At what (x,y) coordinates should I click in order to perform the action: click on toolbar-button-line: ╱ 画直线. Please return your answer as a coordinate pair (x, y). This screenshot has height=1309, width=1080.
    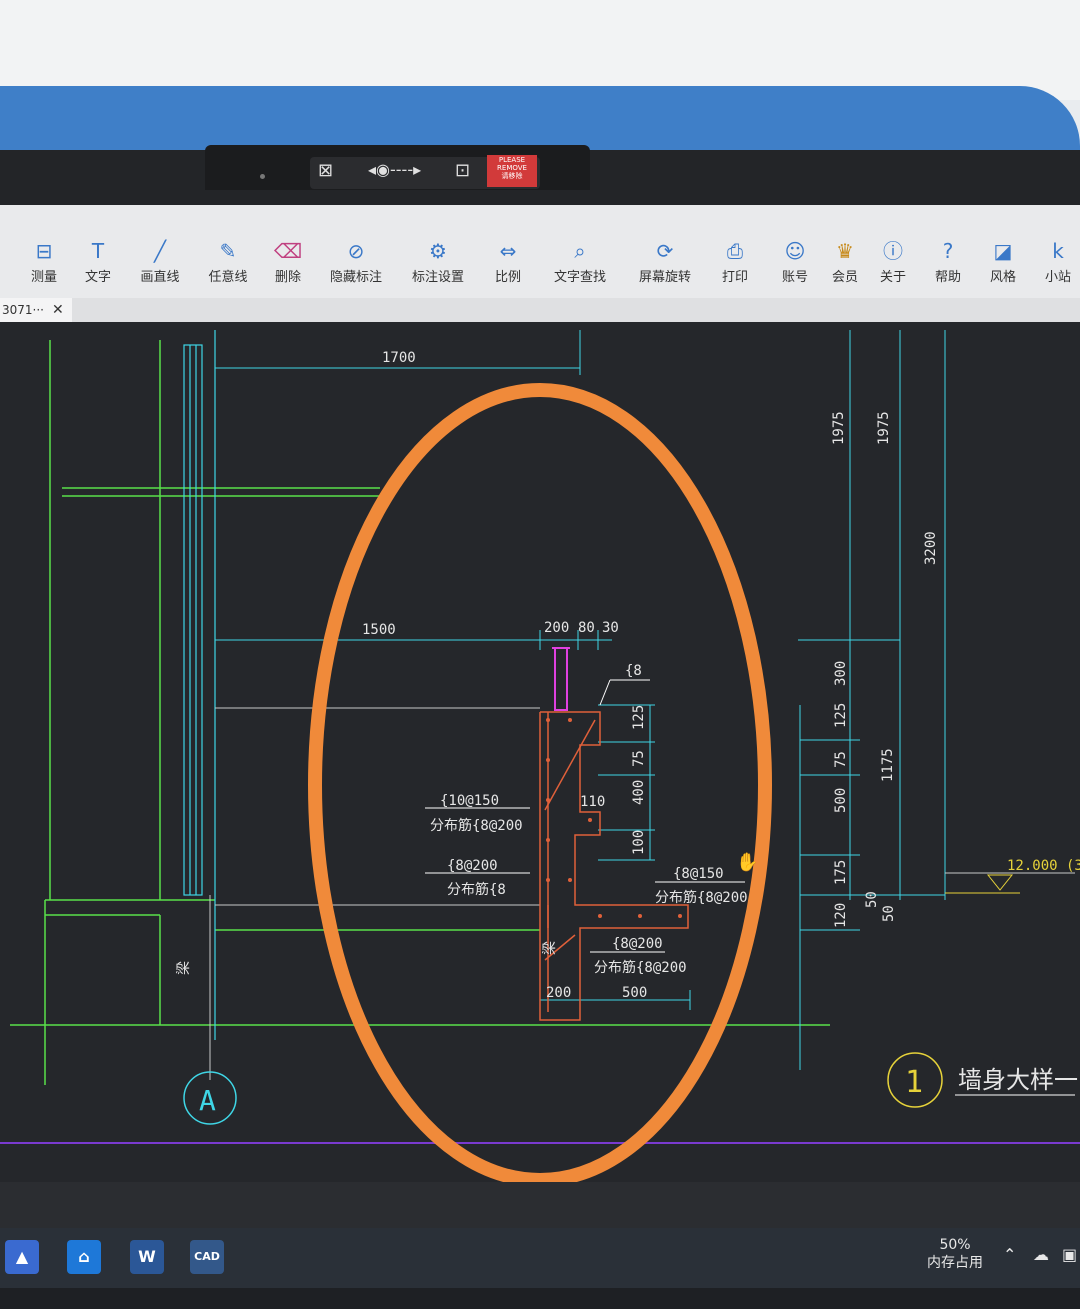
    Looking at the image, I should click on (160, 261).